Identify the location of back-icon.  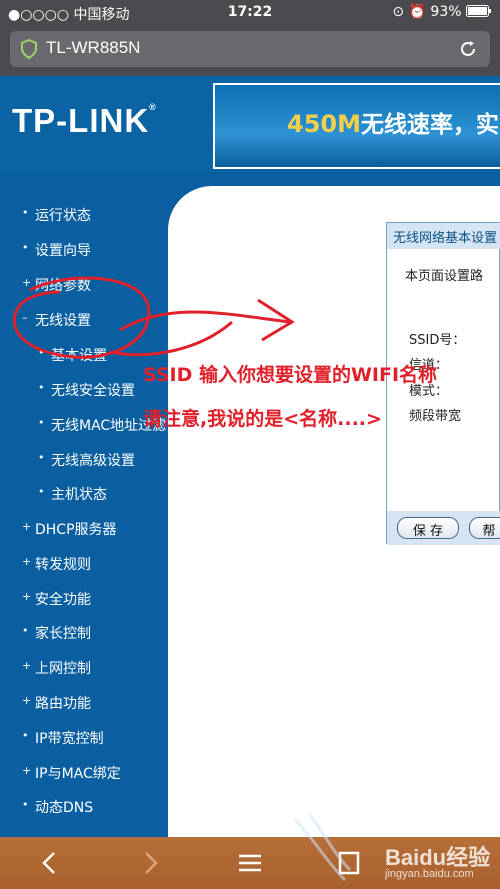
(50, 863).